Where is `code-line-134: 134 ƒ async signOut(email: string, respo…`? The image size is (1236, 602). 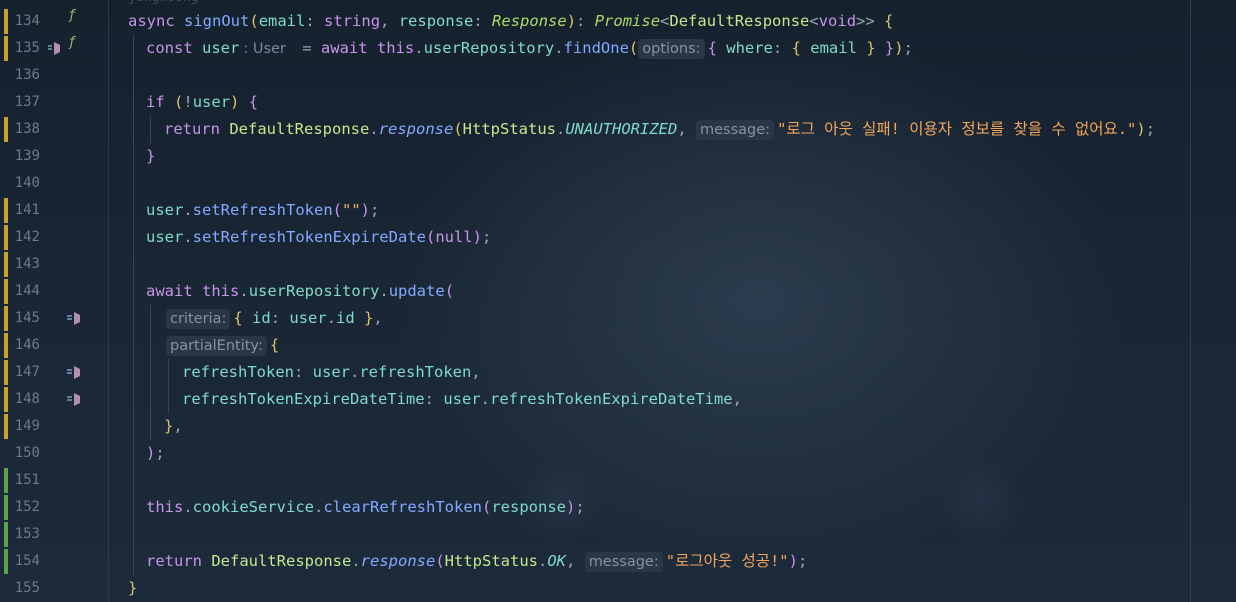
code-line-134: 134 ƒ async signOut(email: string, respo… is located at coordinates (618, 21).